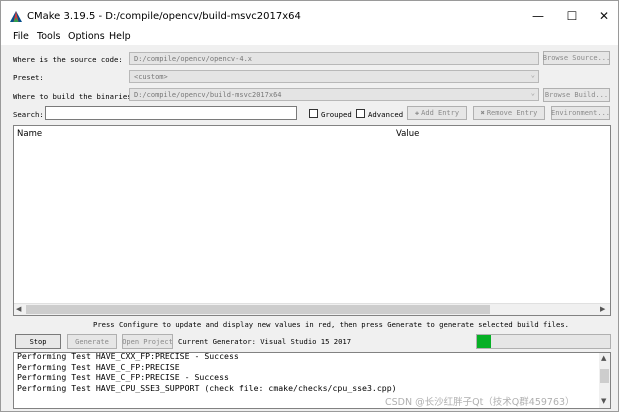  What do you see at coordinates (360, 113) in the screenshot?
I see `advanced-checkbox` at bounding box center [360, 113].